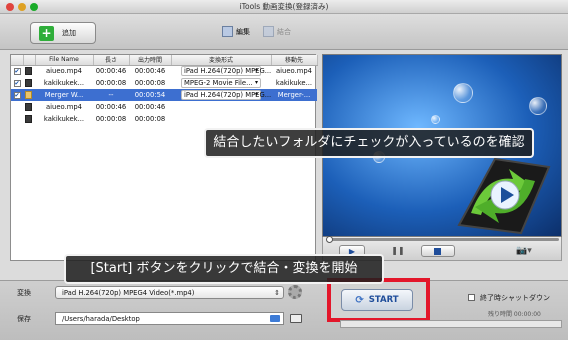 The image size is (568, 340). What do you see at coordinates (296, 318) in the screenshot?
I see `open-folder-icon` at bounding box center [296, 318].